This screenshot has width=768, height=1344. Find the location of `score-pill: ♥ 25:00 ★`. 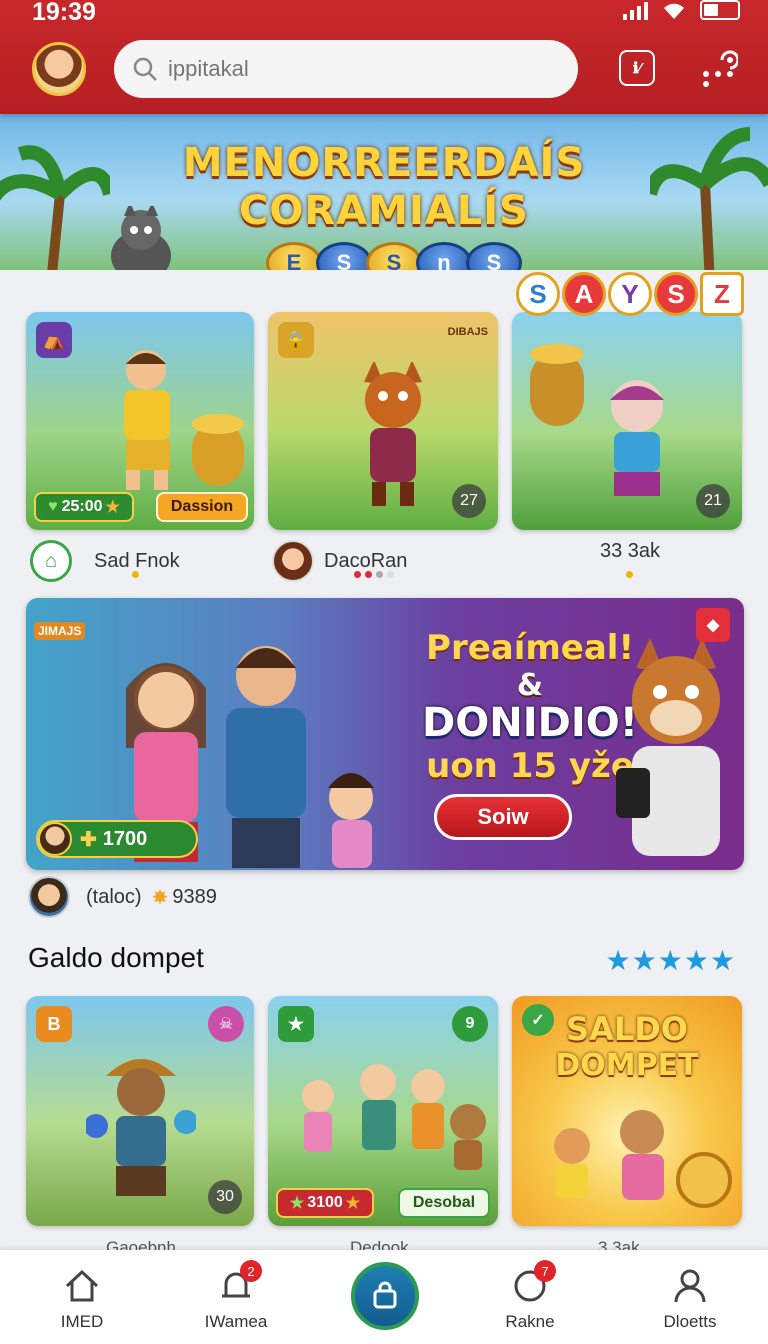

score-pill: ♥ 25:00 ★ is located at coordinates (84, 507).